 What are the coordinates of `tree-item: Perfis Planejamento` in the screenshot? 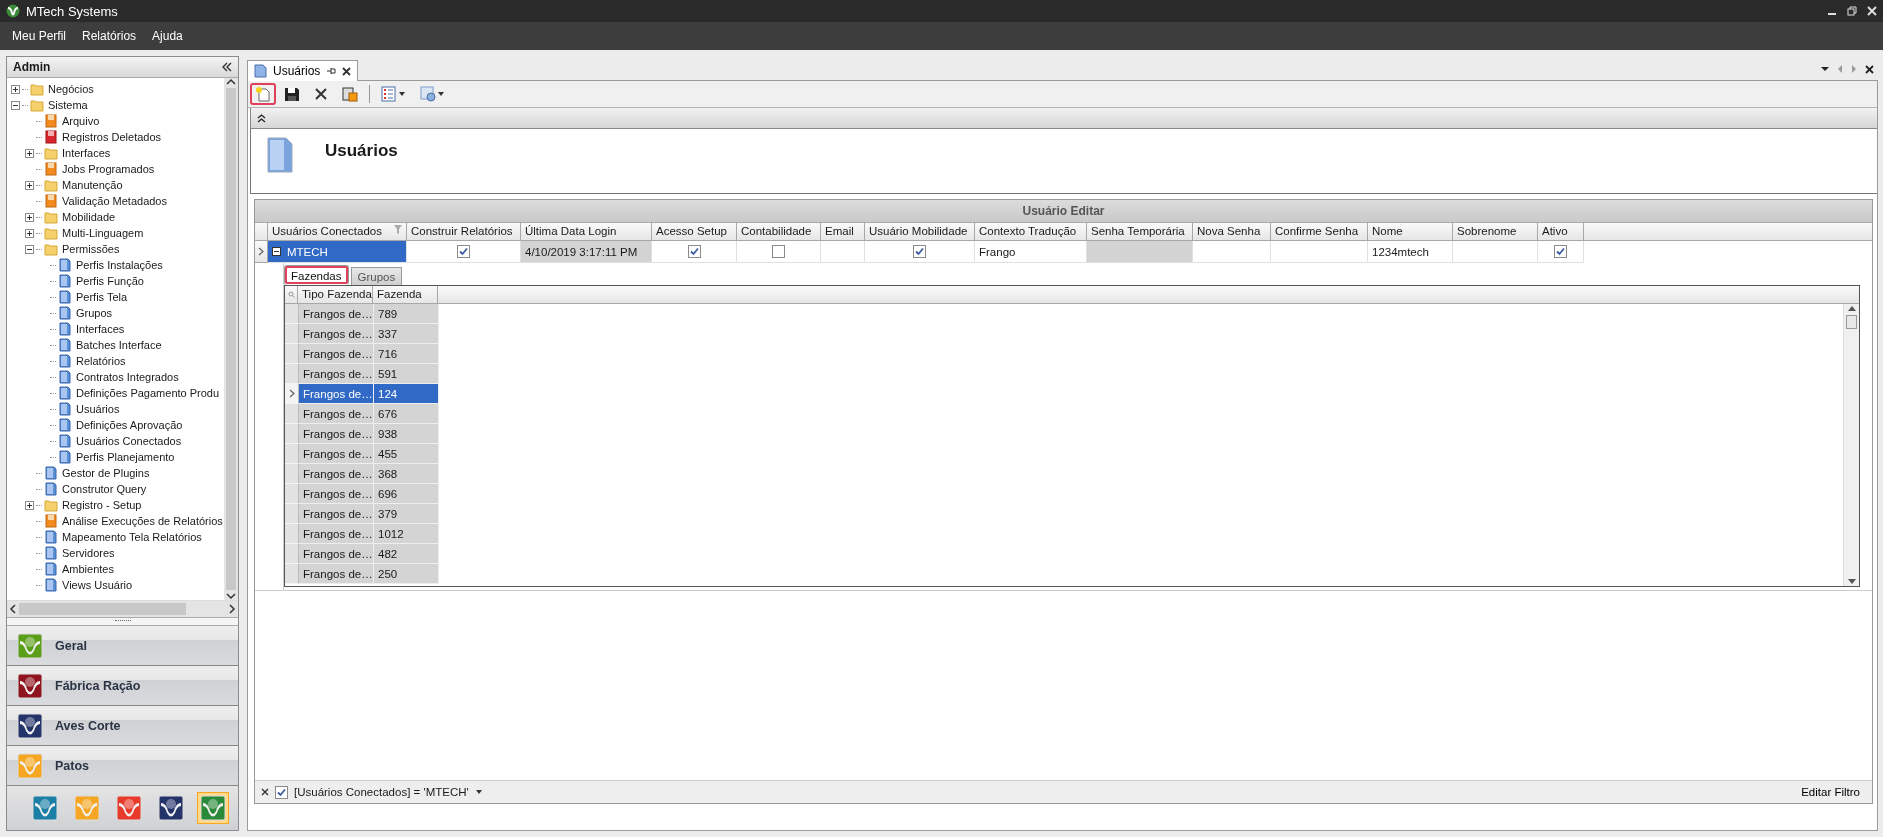 It's located at (125, 457).